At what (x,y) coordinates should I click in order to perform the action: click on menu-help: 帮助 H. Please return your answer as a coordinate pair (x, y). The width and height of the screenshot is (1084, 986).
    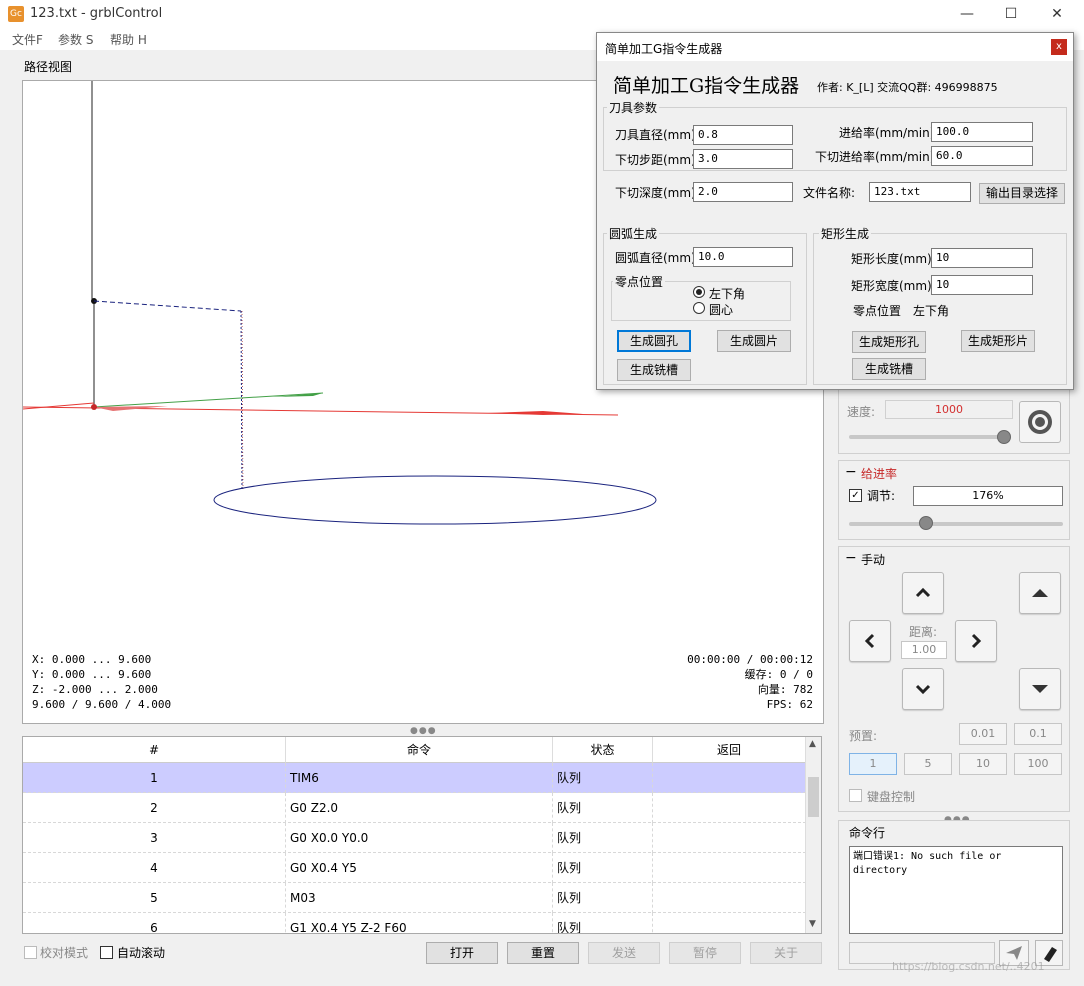
    Looking at the image, I should click on (128, 39).